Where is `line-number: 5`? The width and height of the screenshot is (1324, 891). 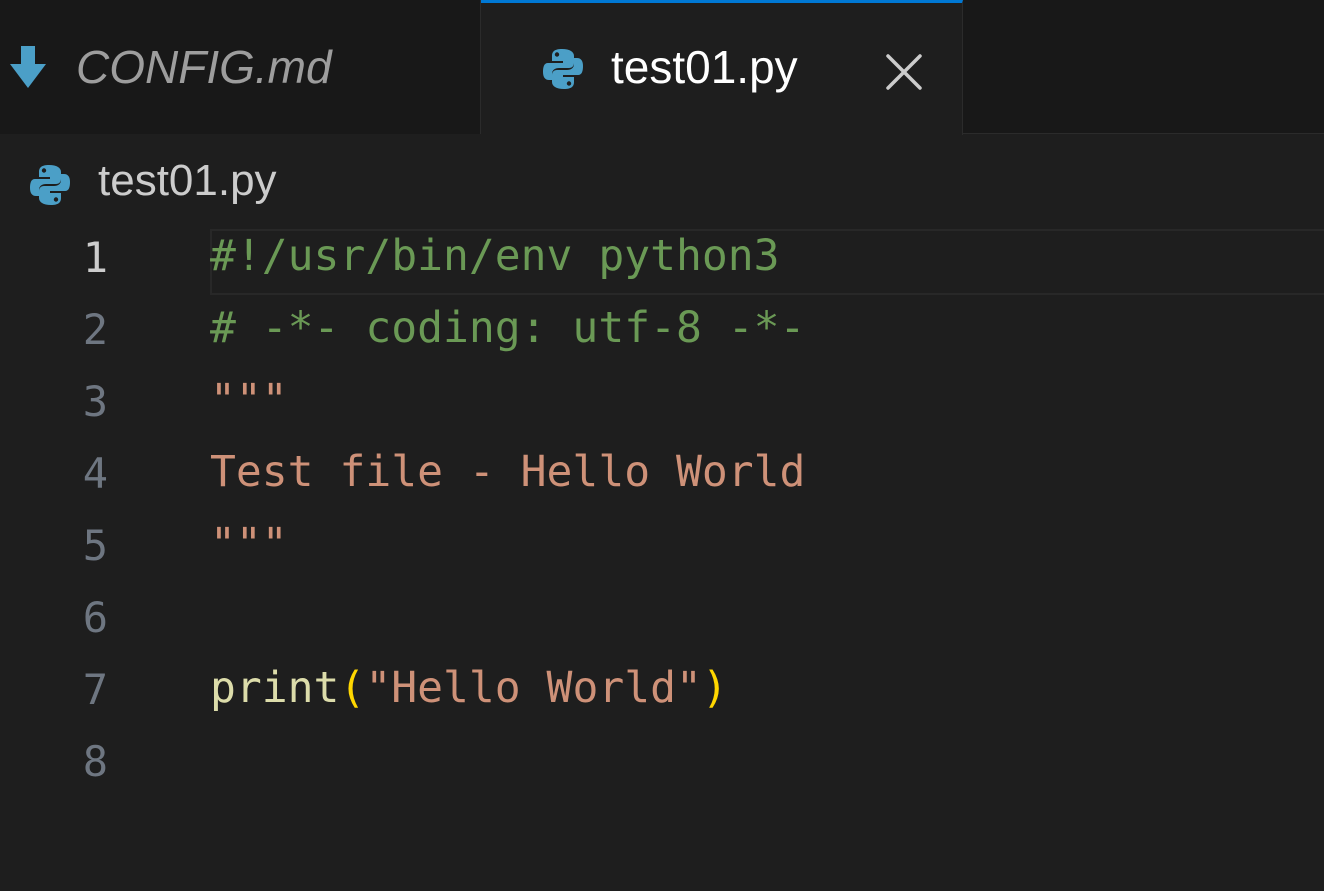 line-number: 5 is located at coordinates (95, 545).